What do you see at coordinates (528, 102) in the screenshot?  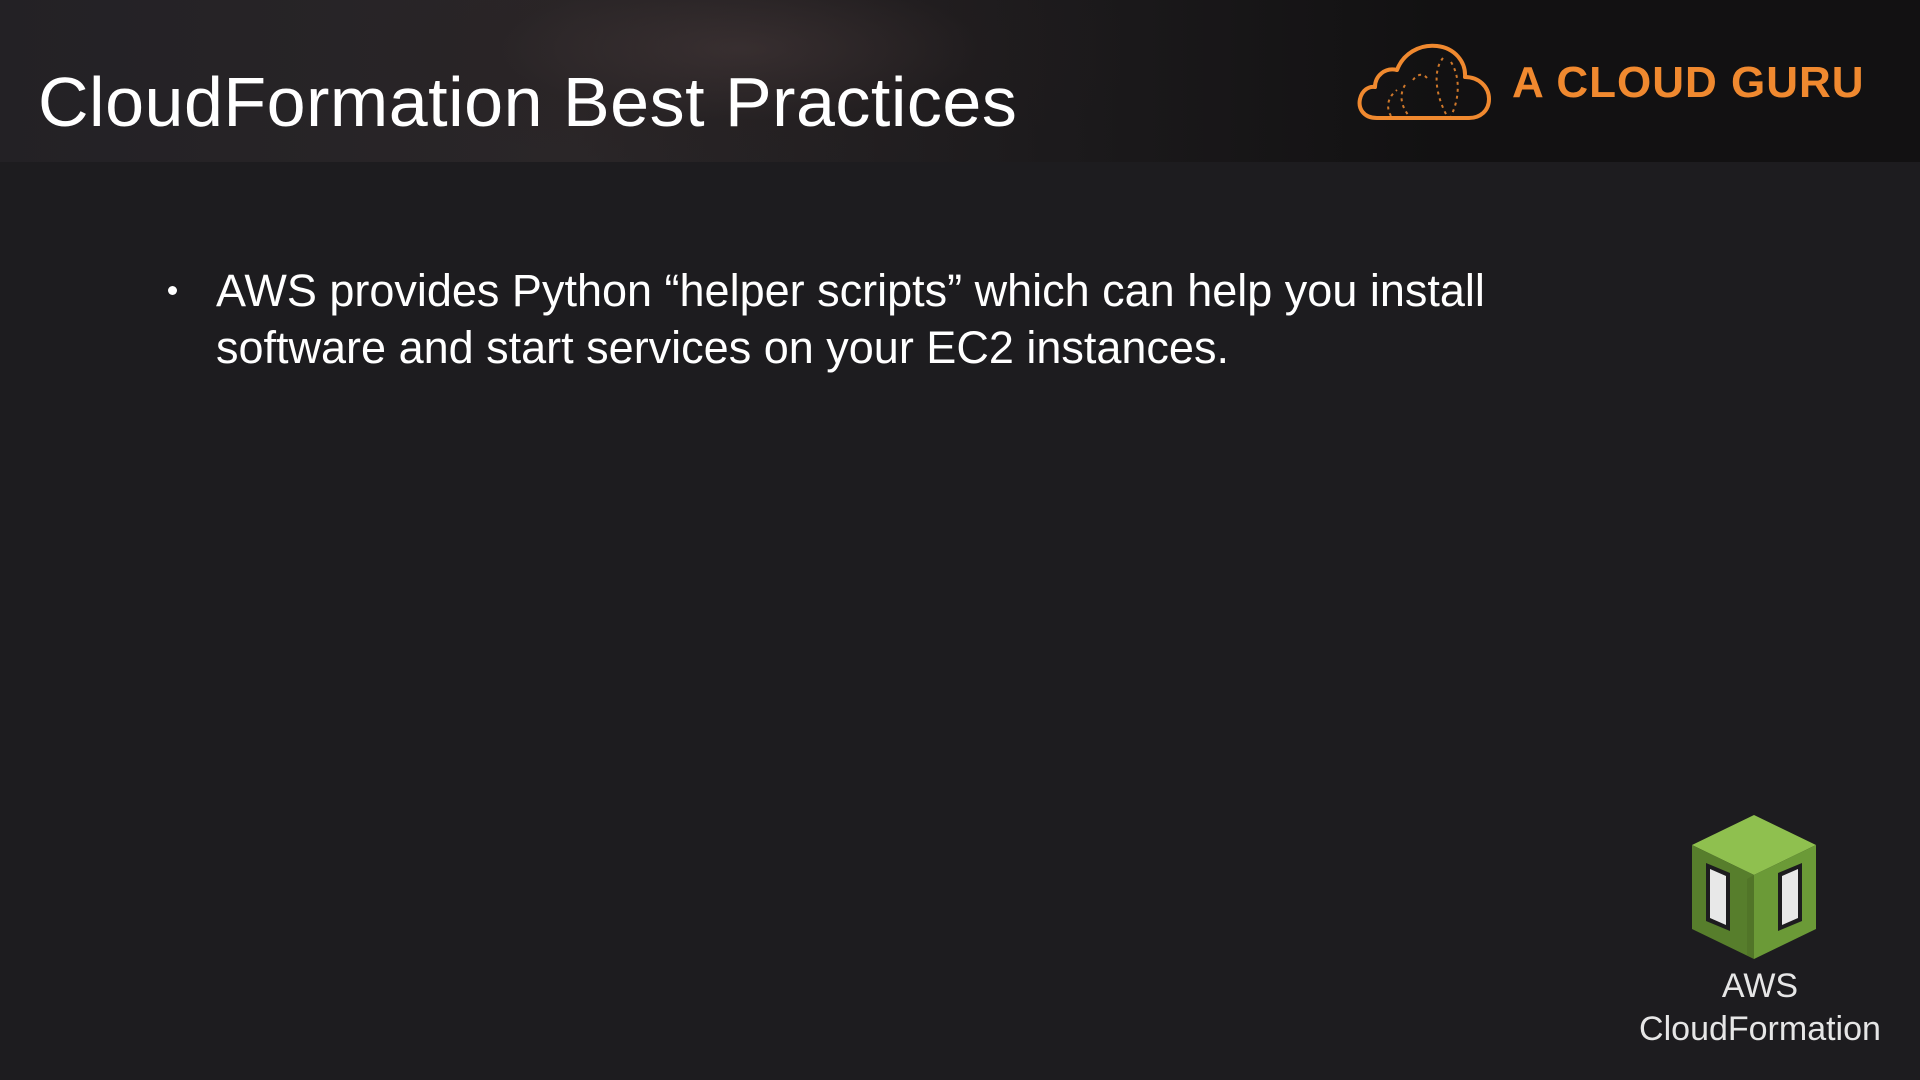 I see `slide-title: CloudFormation Best Practices` at bounding box center [528, 102].